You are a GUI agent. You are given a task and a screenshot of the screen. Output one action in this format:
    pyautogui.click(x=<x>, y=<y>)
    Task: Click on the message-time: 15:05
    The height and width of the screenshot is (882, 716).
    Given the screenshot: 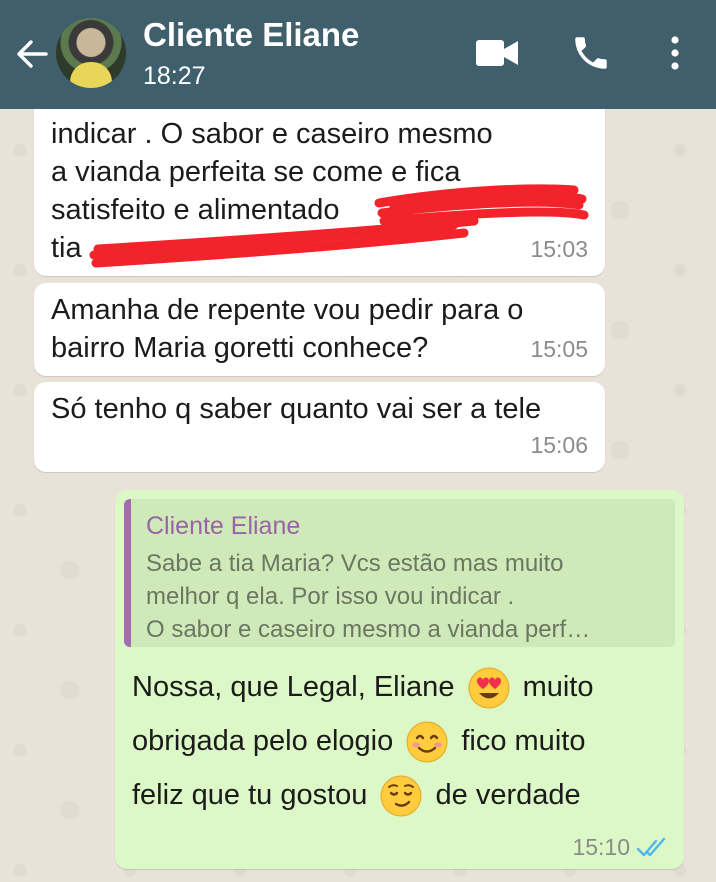 What is the action you would take?
    pyautogui.click(x=559, y=349)
    